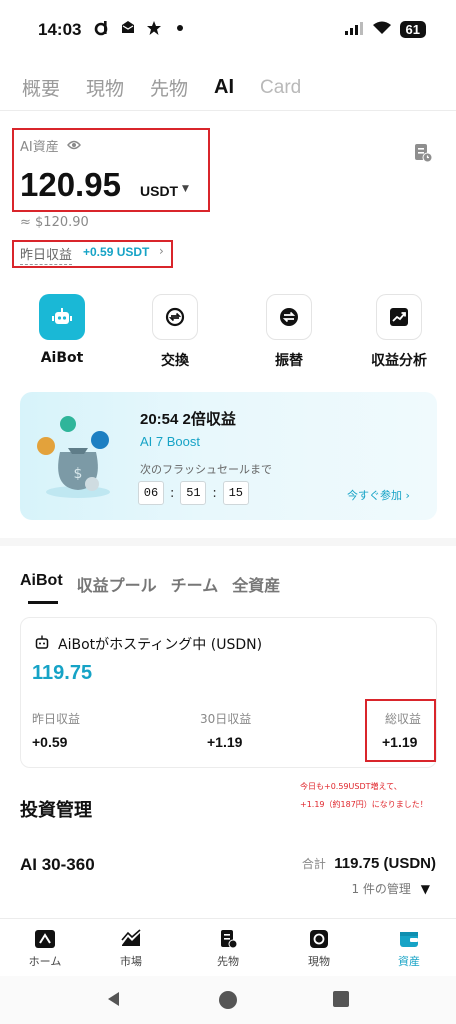 This screenshot has width=456, height=1024. What do you see at coordinates (228, 961) in the screenshot?
I see `nav-label: 先物` at bounding box center [228, 961].